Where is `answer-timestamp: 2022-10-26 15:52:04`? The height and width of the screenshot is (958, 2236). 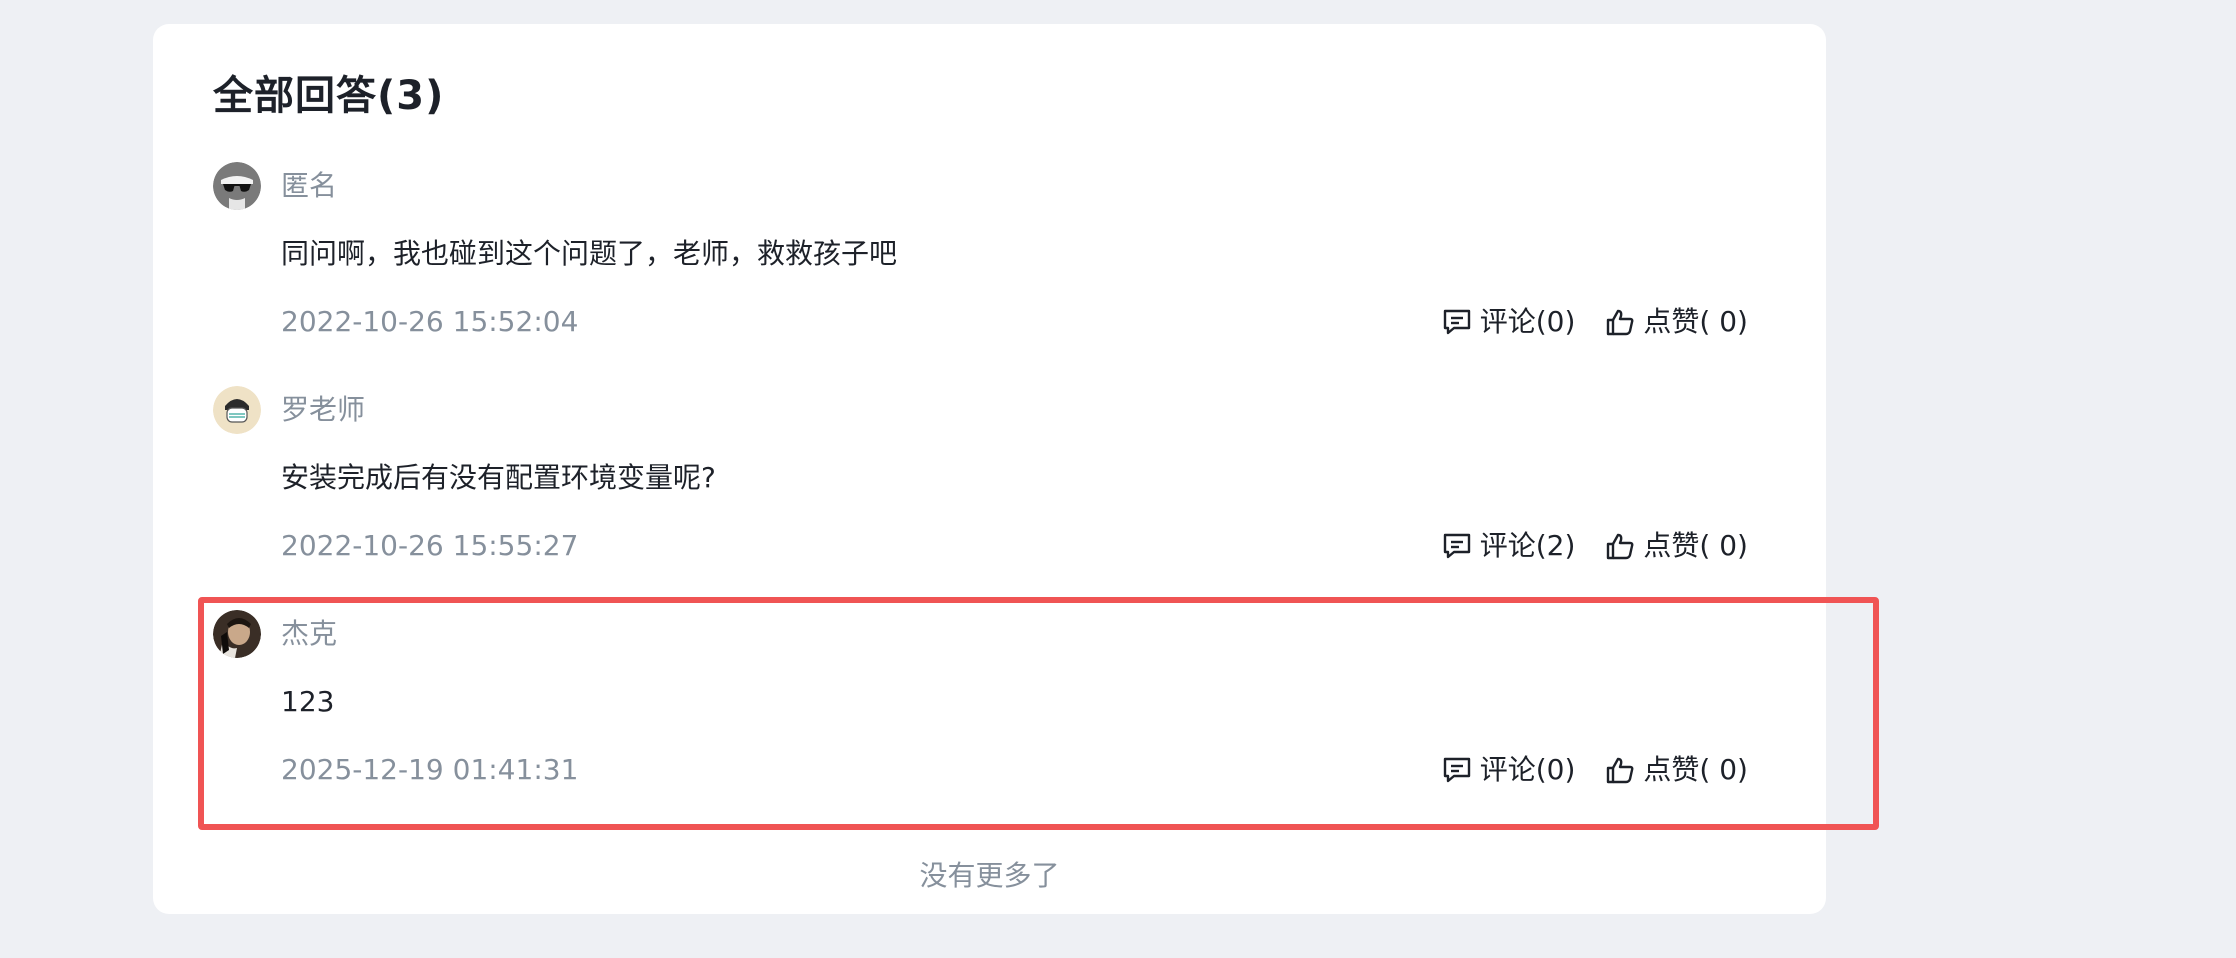 answer-timestamp: 2022-10-26 15:52:04 is located at coordinates (430, 321).